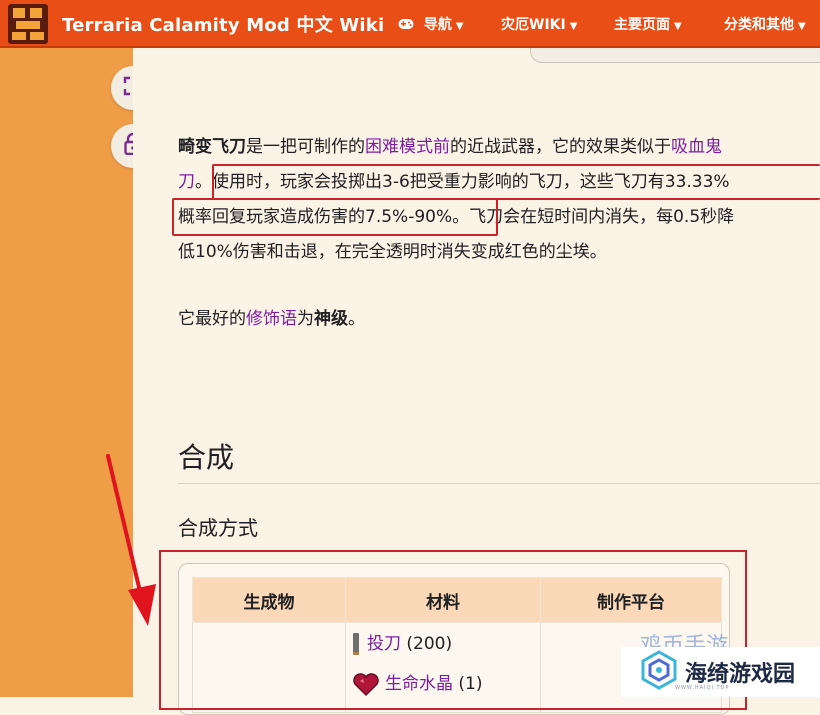  What do you see at coordinates (560, 147) in the screenshot?
I see `text-run: 的近战武器，它的效果类似于` at bounding box center [560, 147].